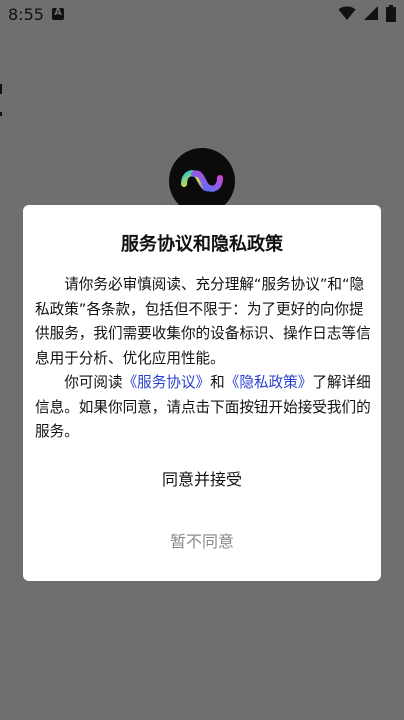 The image size is (404, 720). I want to click on signal-icon, so click(371, 15).